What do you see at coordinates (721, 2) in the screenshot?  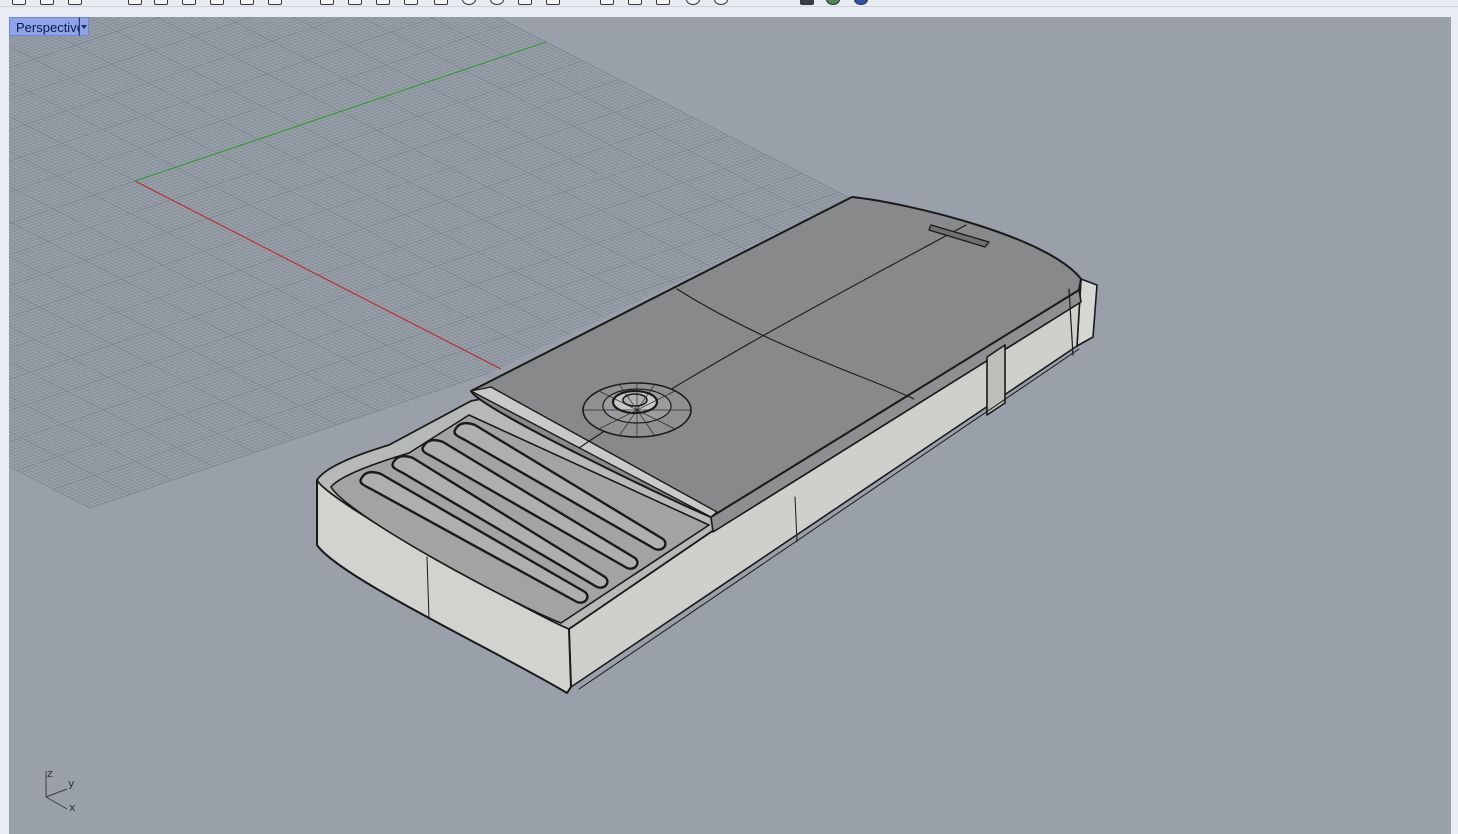 I see `sphere-icon` at bounding box center [721, 2].